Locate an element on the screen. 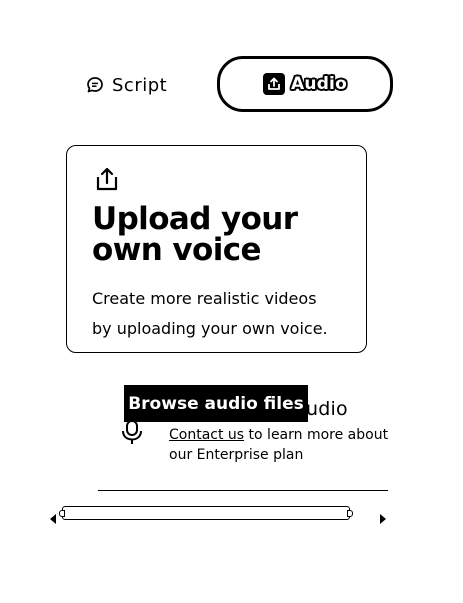  scrollbar-thumb is located at coordinates (206, 513).